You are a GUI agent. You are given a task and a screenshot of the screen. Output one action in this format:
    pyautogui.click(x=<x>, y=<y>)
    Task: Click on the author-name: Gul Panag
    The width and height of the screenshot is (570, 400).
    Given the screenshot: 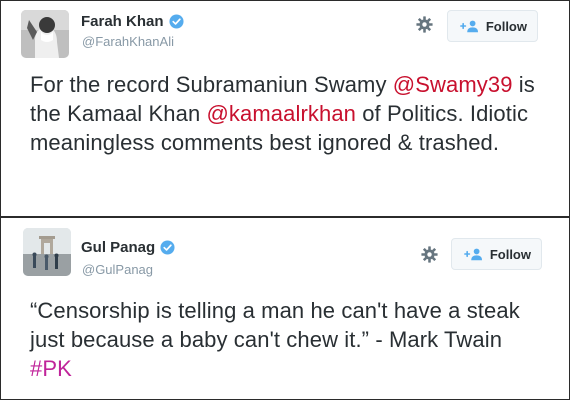 What is the action you would take?
    pyautogui.click(x=118, y=247)
    